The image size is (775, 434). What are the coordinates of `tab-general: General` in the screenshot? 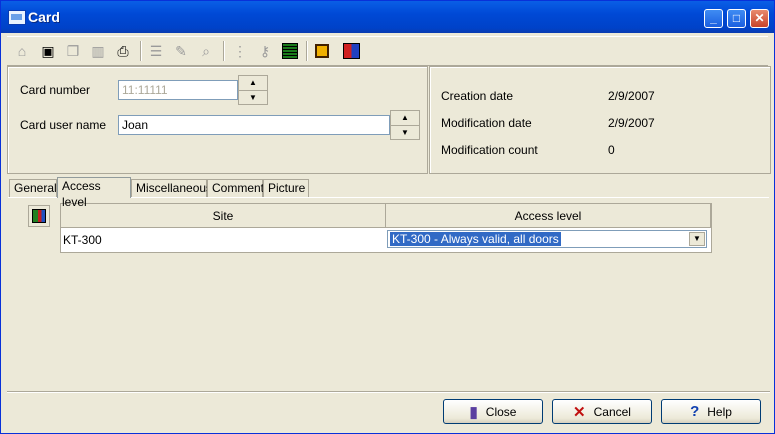 It's located at (33, 188).